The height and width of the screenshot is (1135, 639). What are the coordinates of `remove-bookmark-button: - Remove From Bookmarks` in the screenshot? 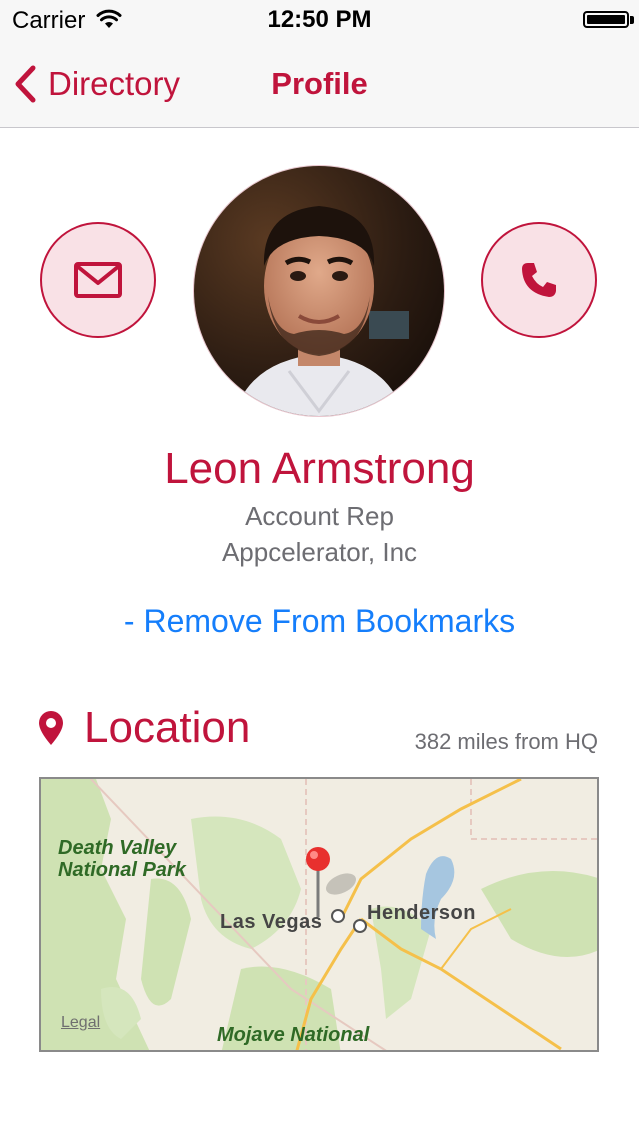 It's located at (319, 621).